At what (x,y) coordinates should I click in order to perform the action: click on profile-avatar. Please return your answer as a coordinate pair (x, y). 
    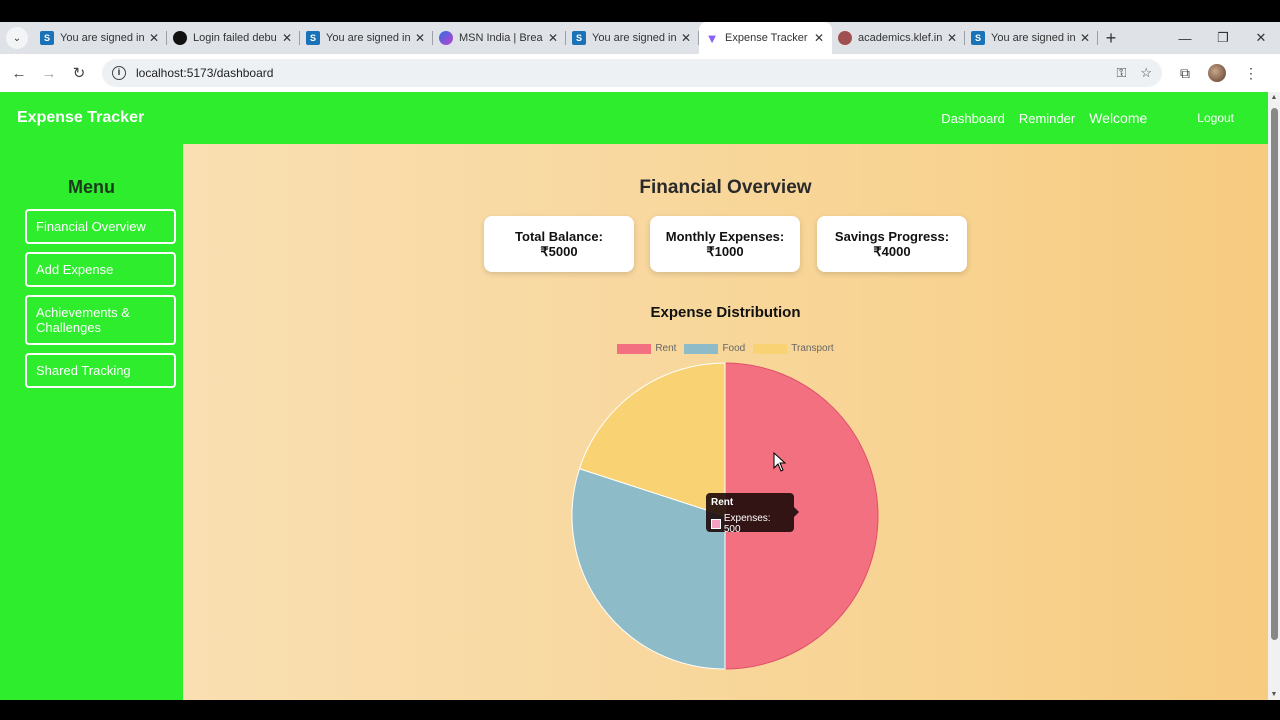
    Looking at the image, I should click on (1217, 73).